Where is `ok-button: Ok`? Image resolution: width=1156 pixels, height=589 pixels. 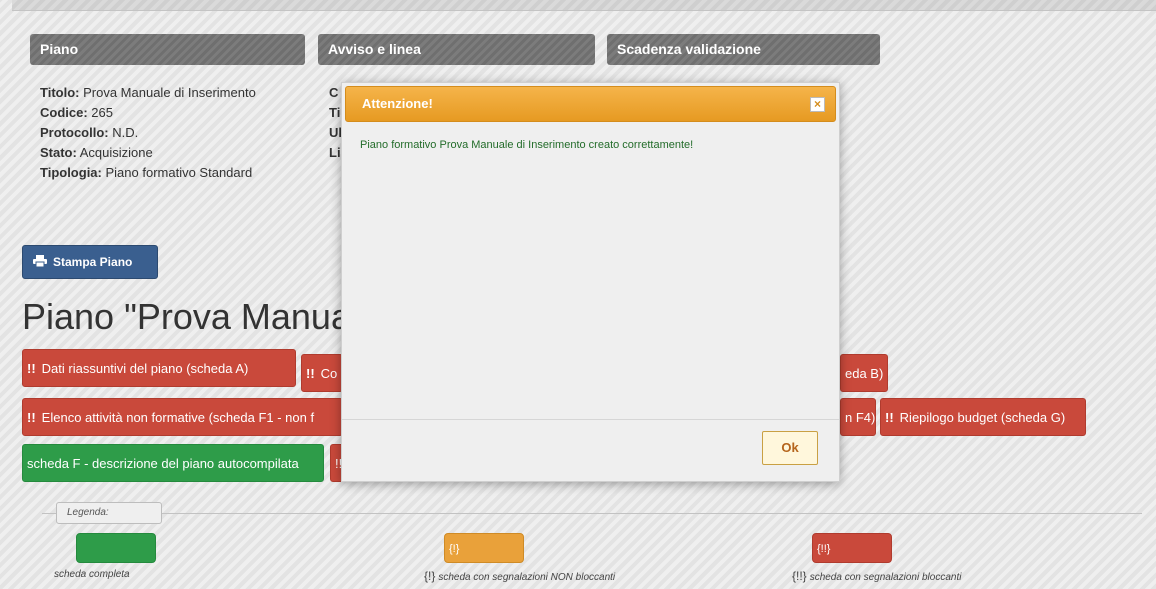
ok-button: Ok is located at coordinates (790, 448).